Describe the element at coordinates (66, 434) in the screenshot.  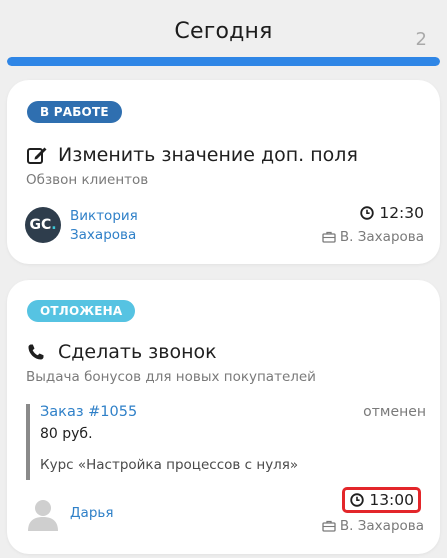
I see `deal-amount: 80 руб.` at that location.